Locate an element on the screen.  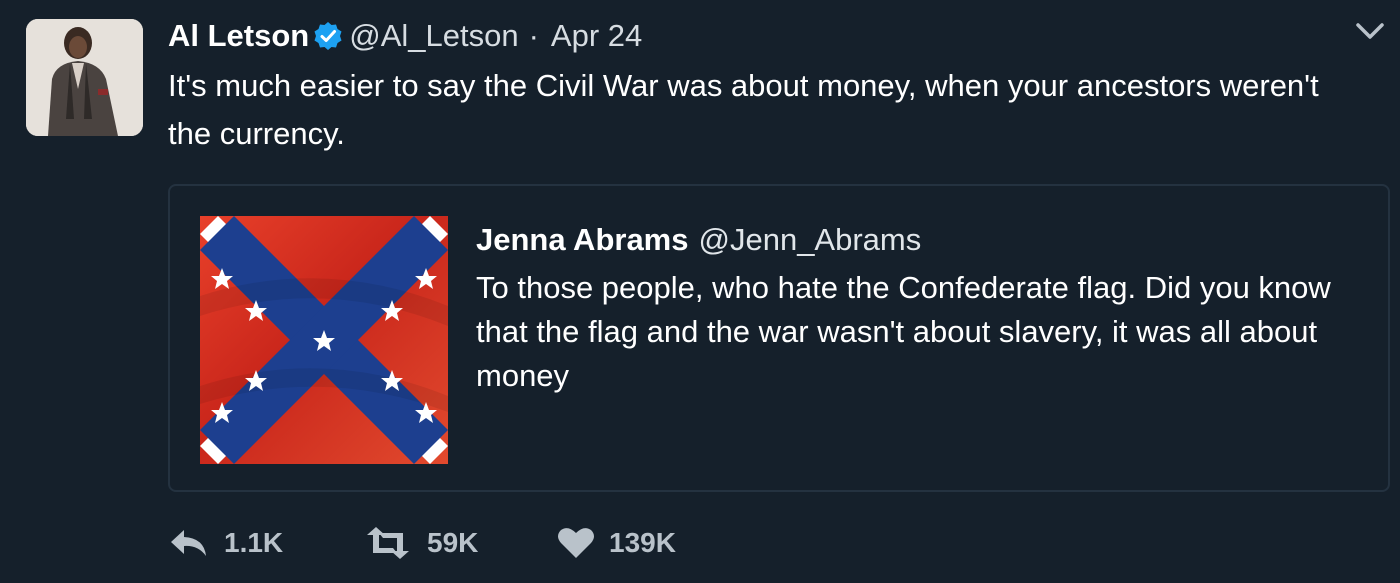
confederate-flag-image is located at coordinates (324, 340).